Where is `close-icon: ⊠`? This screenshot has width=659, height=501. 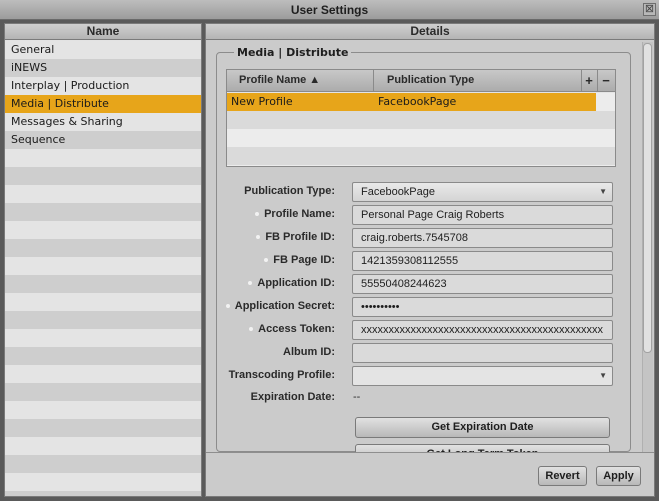
close-icon: ⊠ is located at coordinates (649, 9).